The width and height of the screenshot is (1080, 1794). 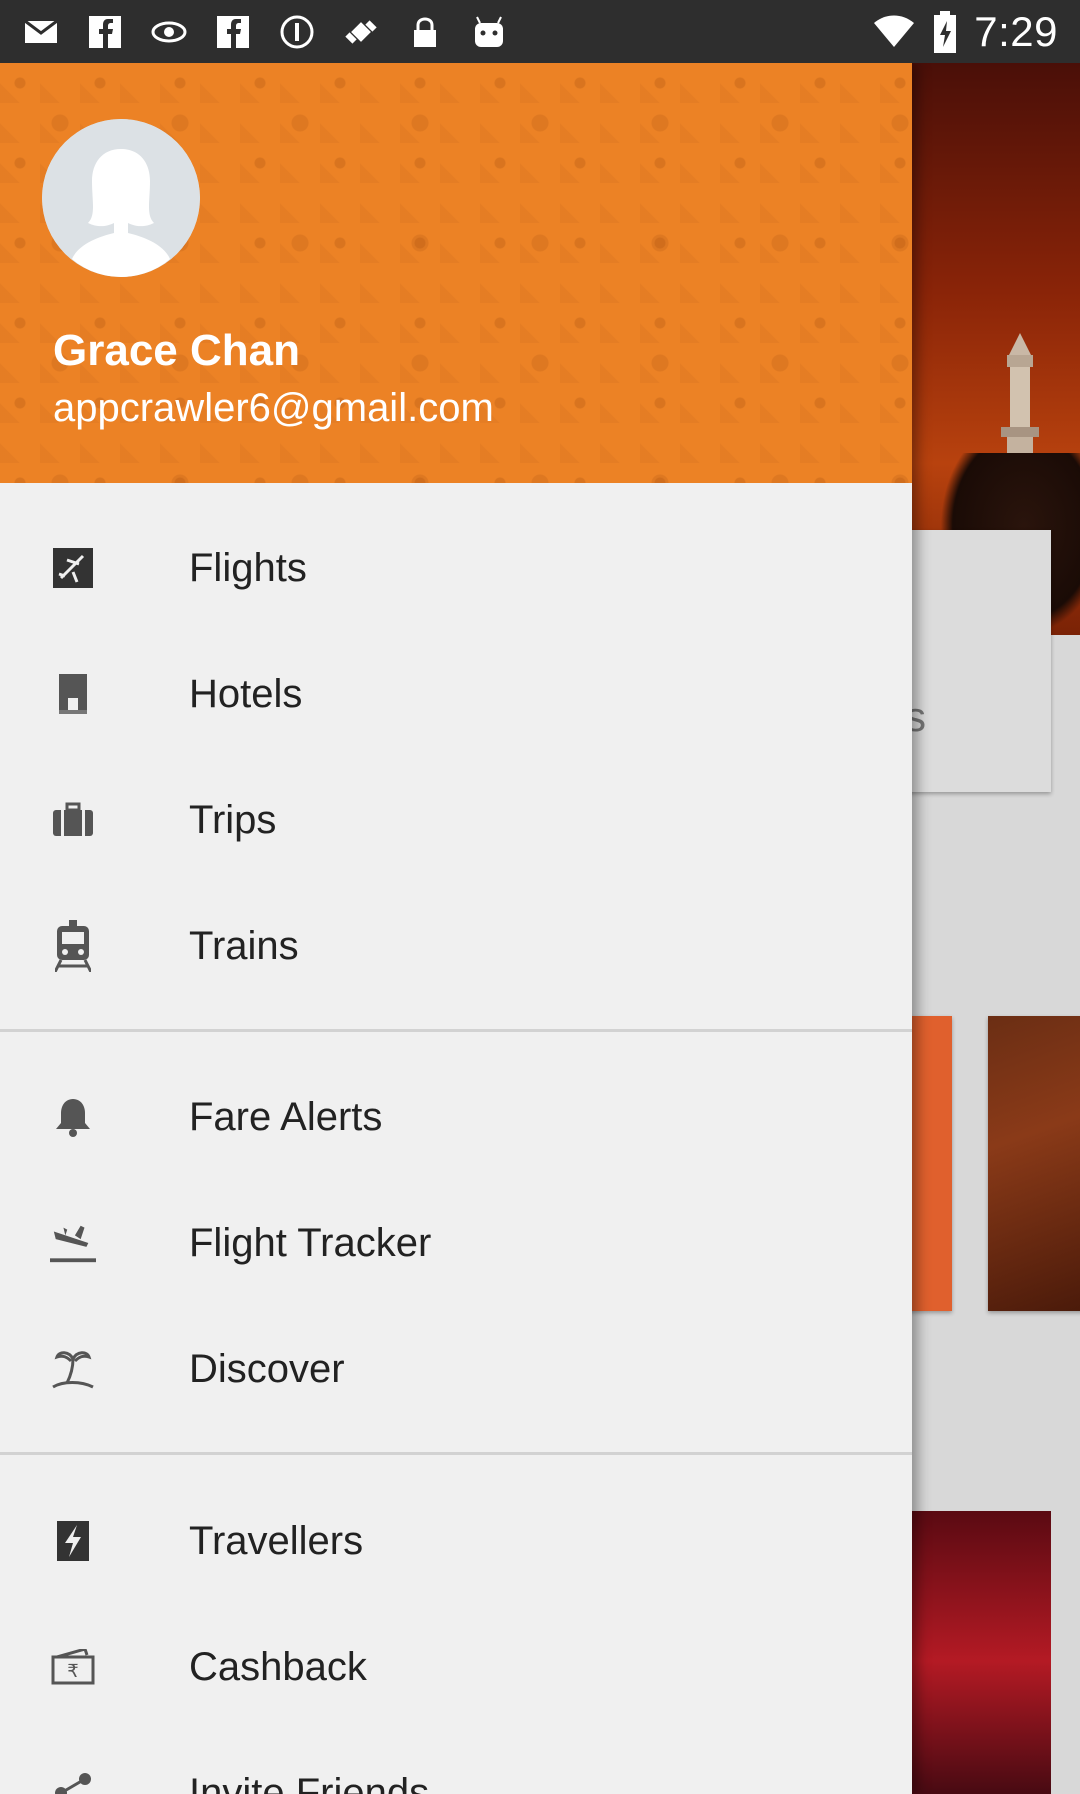 What do you see at coordinates (456, 1667) in the screenshot?
I see `menu-item-cashback: ₹ Cashback` at bounding box center [456, 1667].